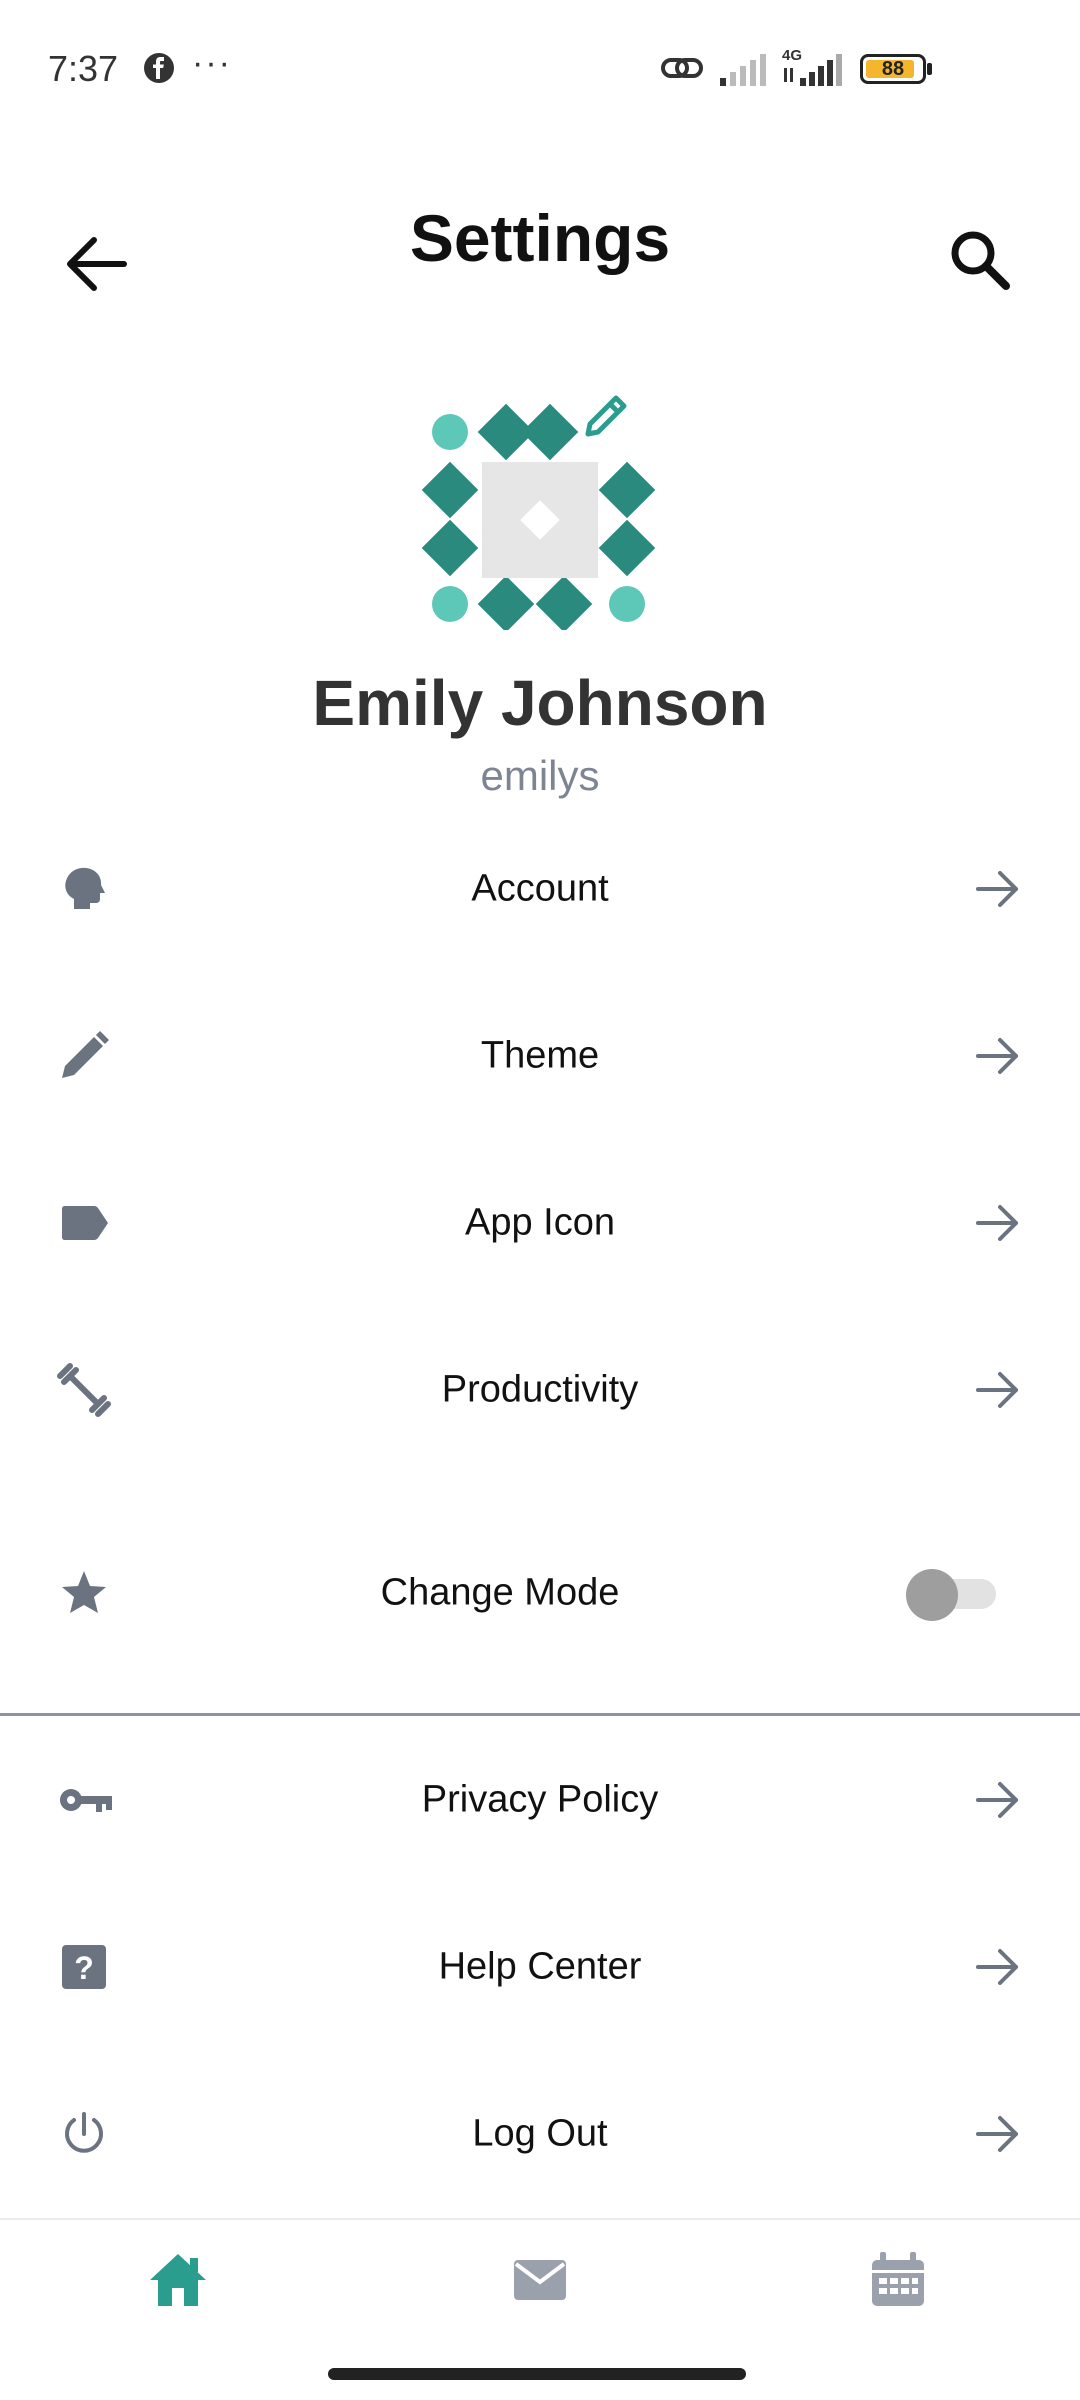  I want to click on menu-item-theme: Theme, so click(540, 1056).